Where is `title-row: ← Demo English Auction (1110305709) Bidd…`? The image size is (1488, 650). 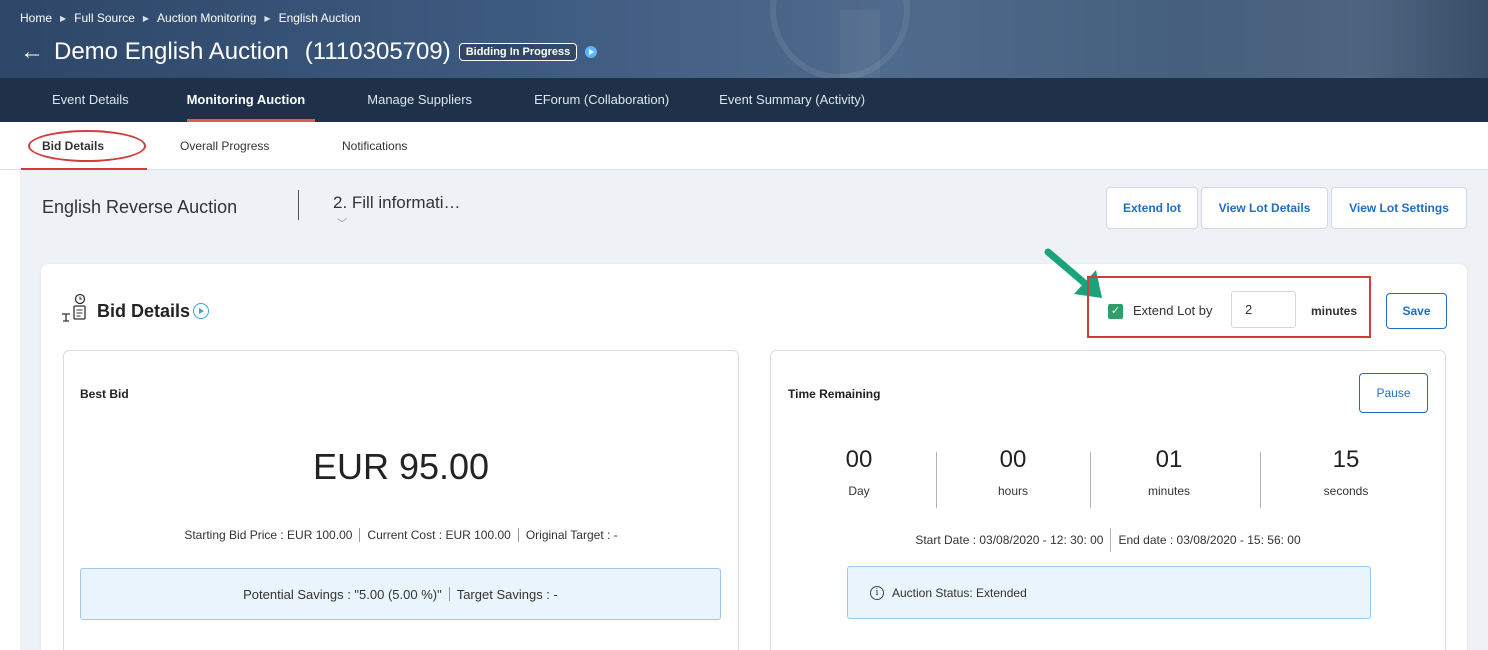
title-row: ← Demo English Auction (1110305709) Bidd… is located at coordinates (309, 52).